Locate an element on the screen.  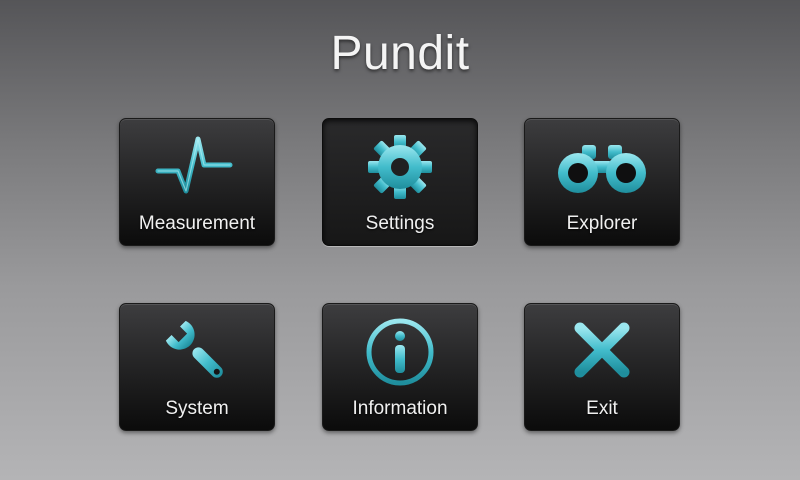
information-button: Information is located at coordinates (400, 367).